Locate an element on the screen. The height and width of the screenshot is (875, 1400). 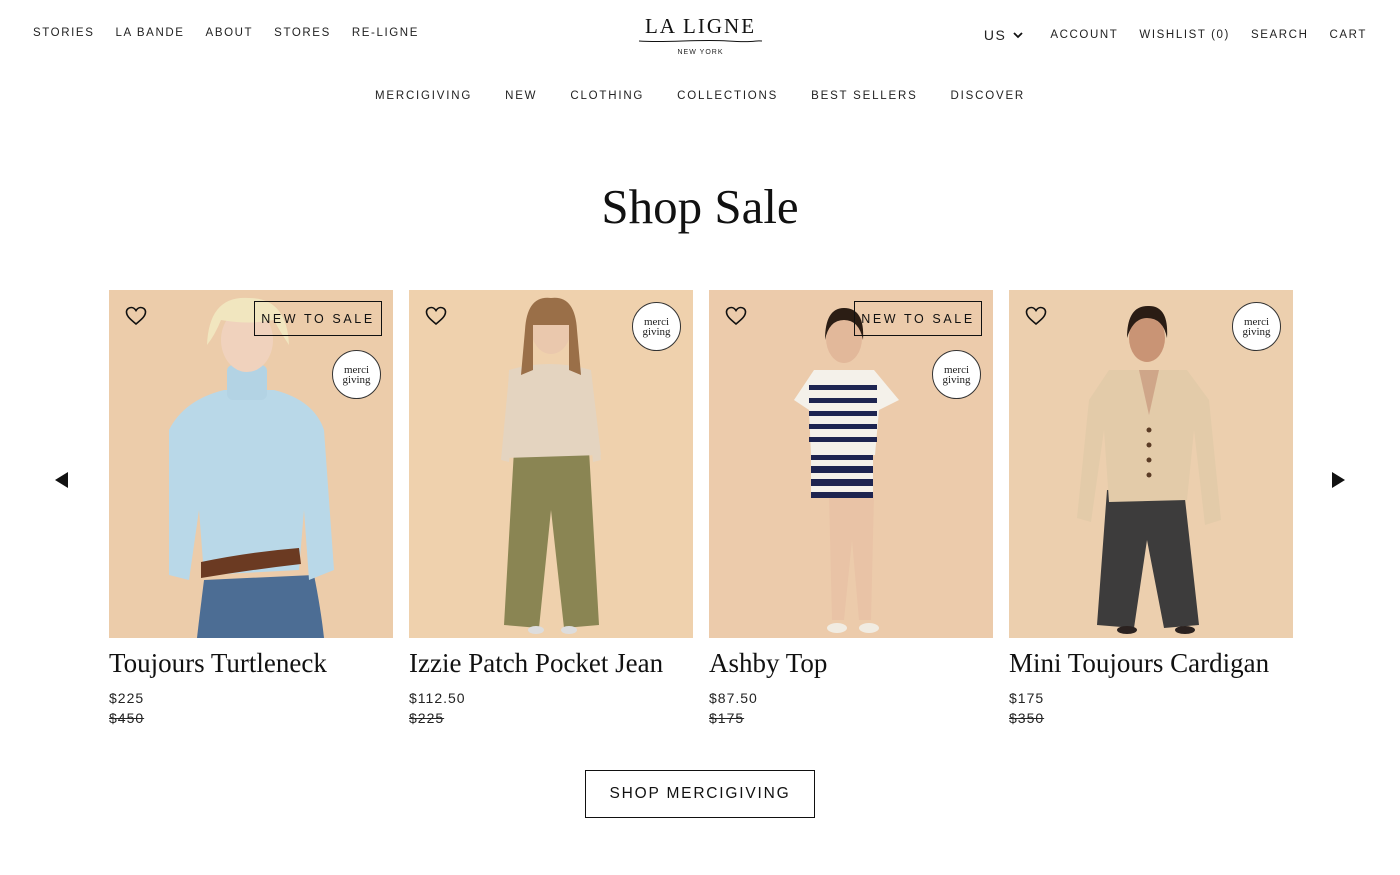
nav-link-stores: STORES is located at coordinates (302, 33).